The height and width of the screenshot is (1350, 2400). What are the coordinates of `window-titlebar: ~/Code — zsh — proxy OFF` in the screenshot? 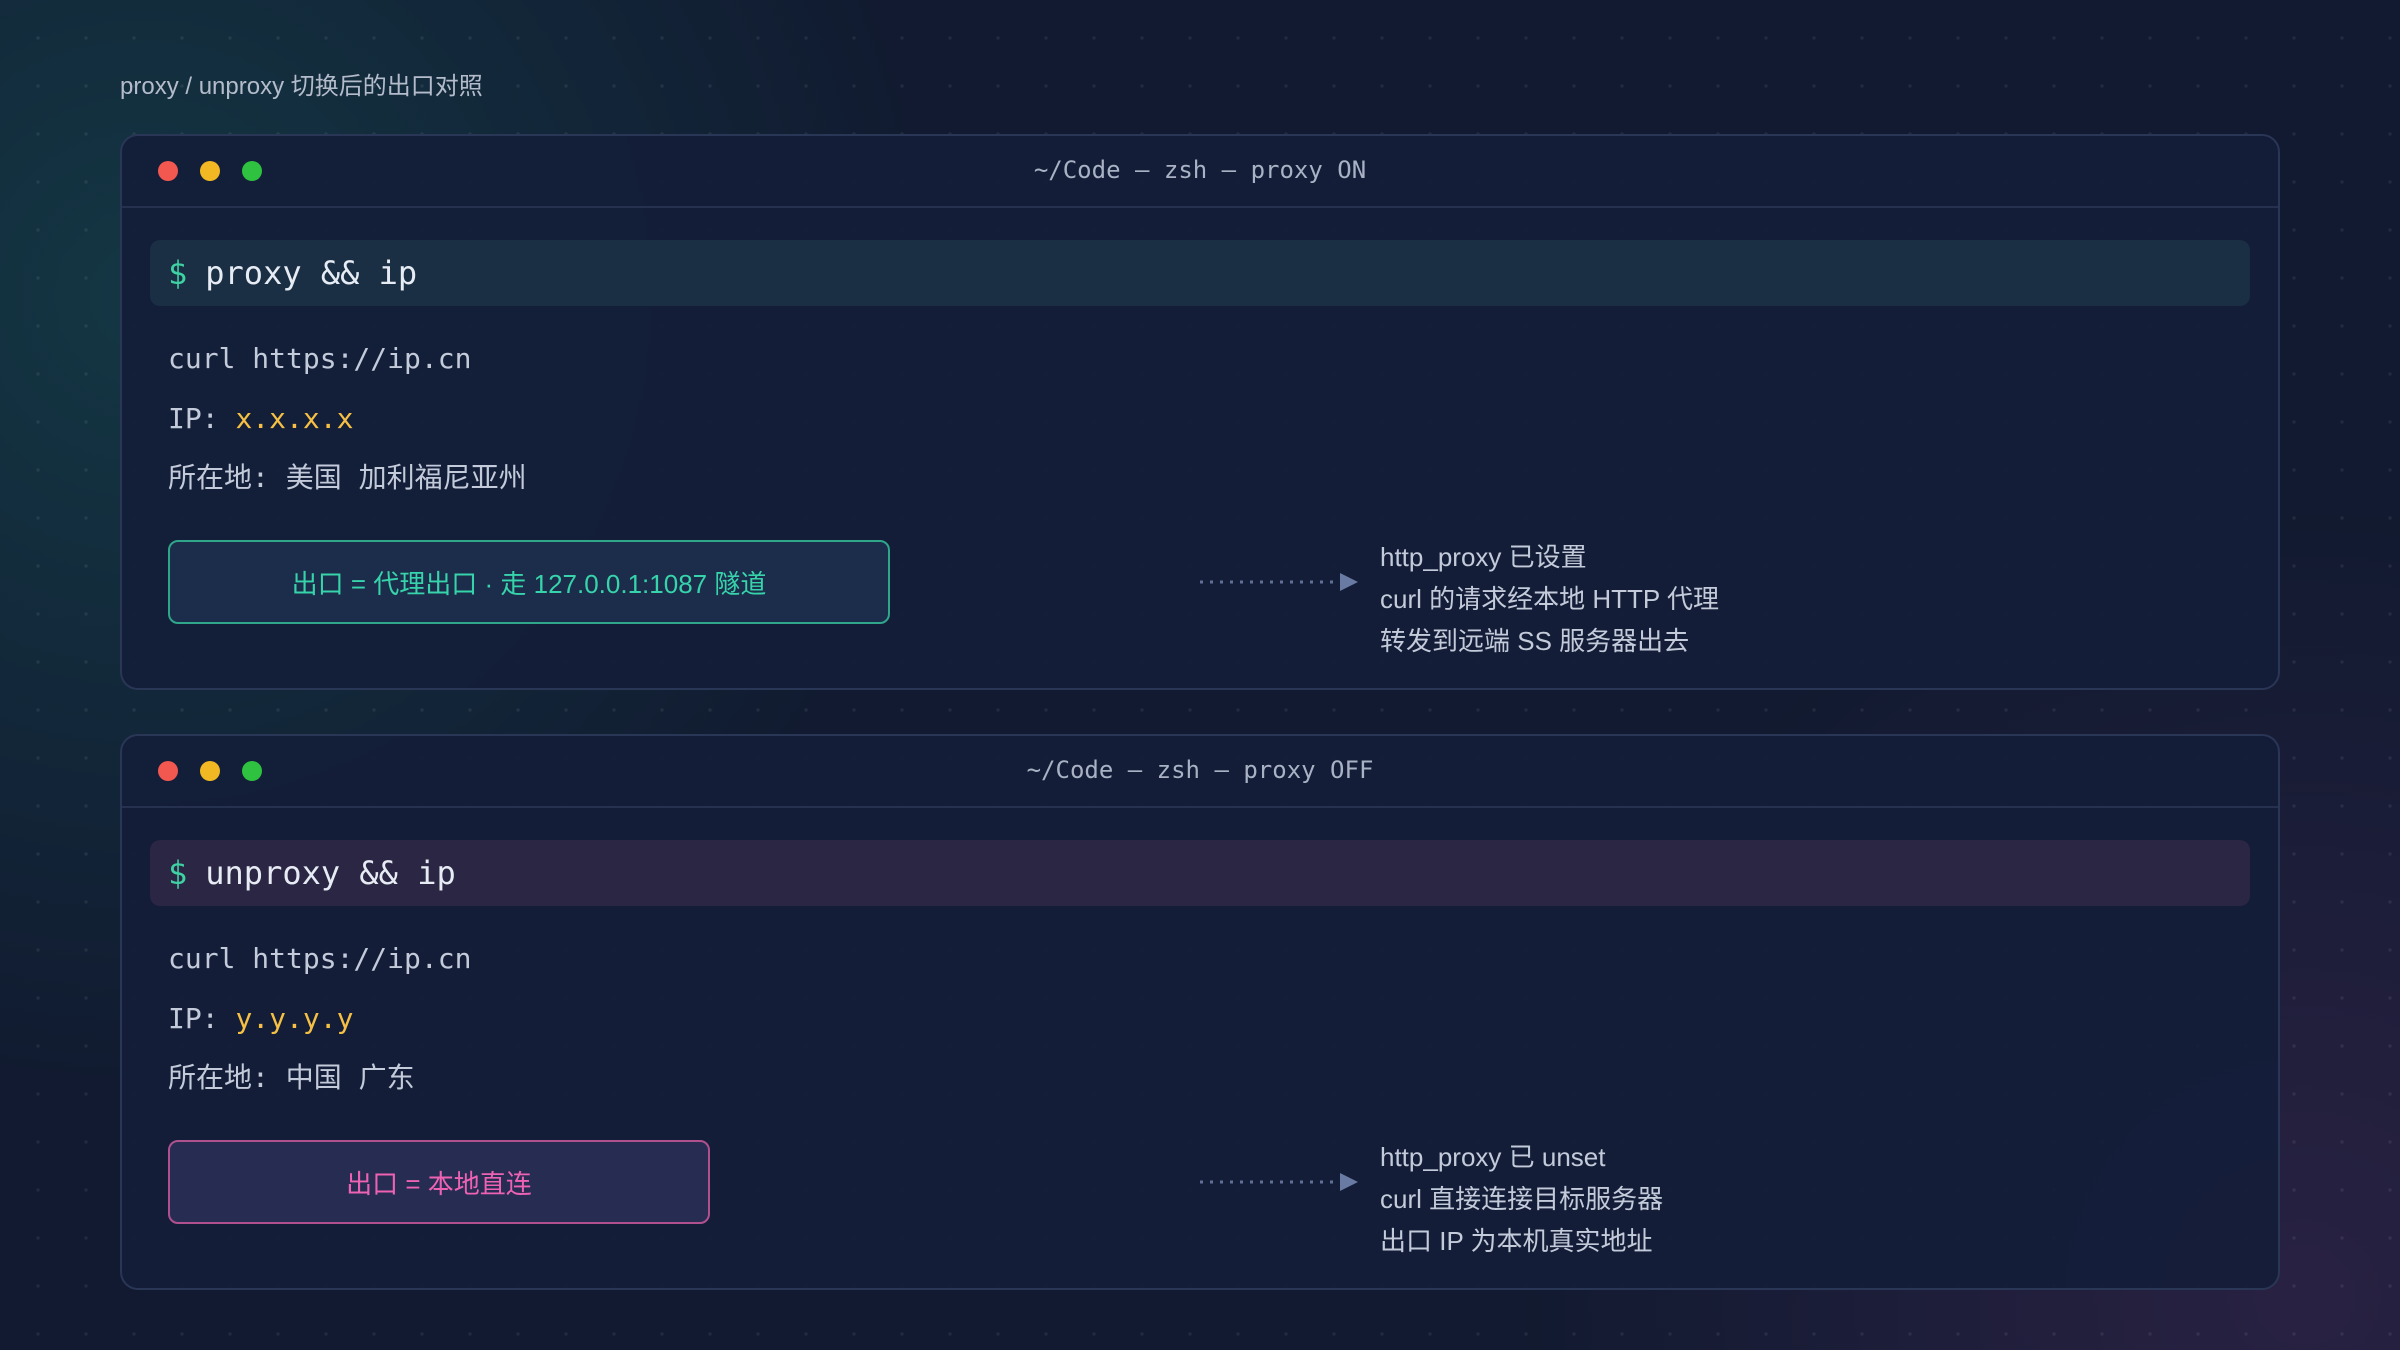 It's located at (1200, 772).